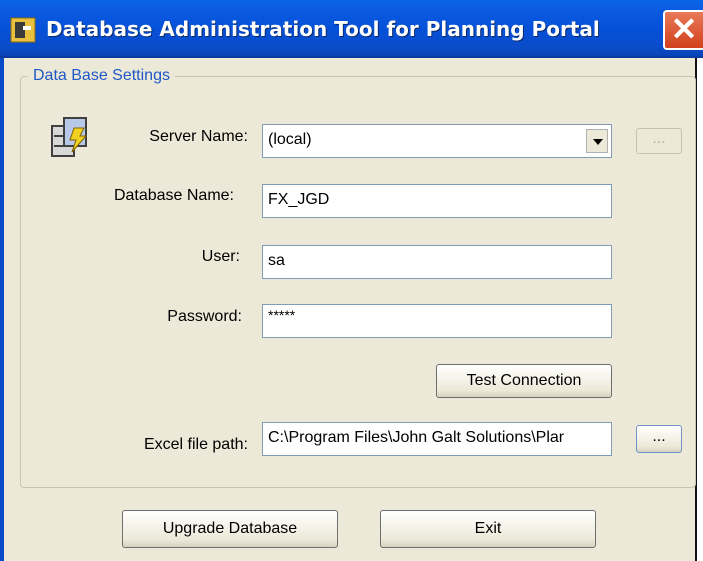  Describe the element at coordinates (69, 137) in the screenshot. I see `database-server-icon` at that location.